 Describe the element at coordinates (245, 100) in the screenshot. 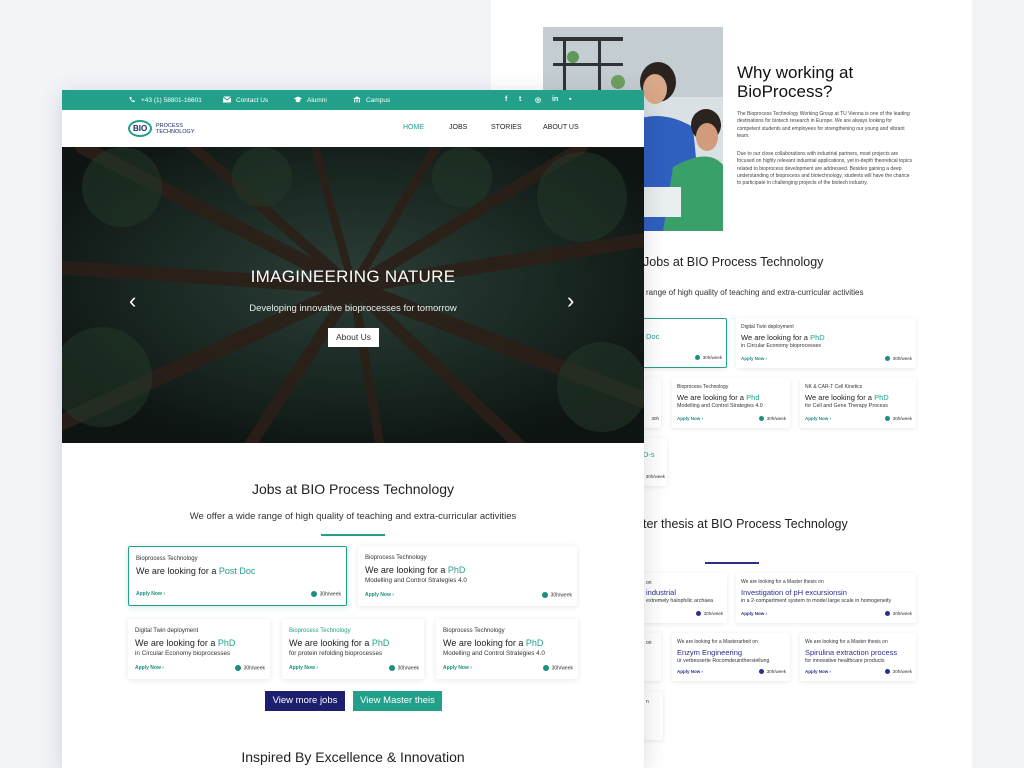

I see `contact-us-link: Contact Us` at that location.